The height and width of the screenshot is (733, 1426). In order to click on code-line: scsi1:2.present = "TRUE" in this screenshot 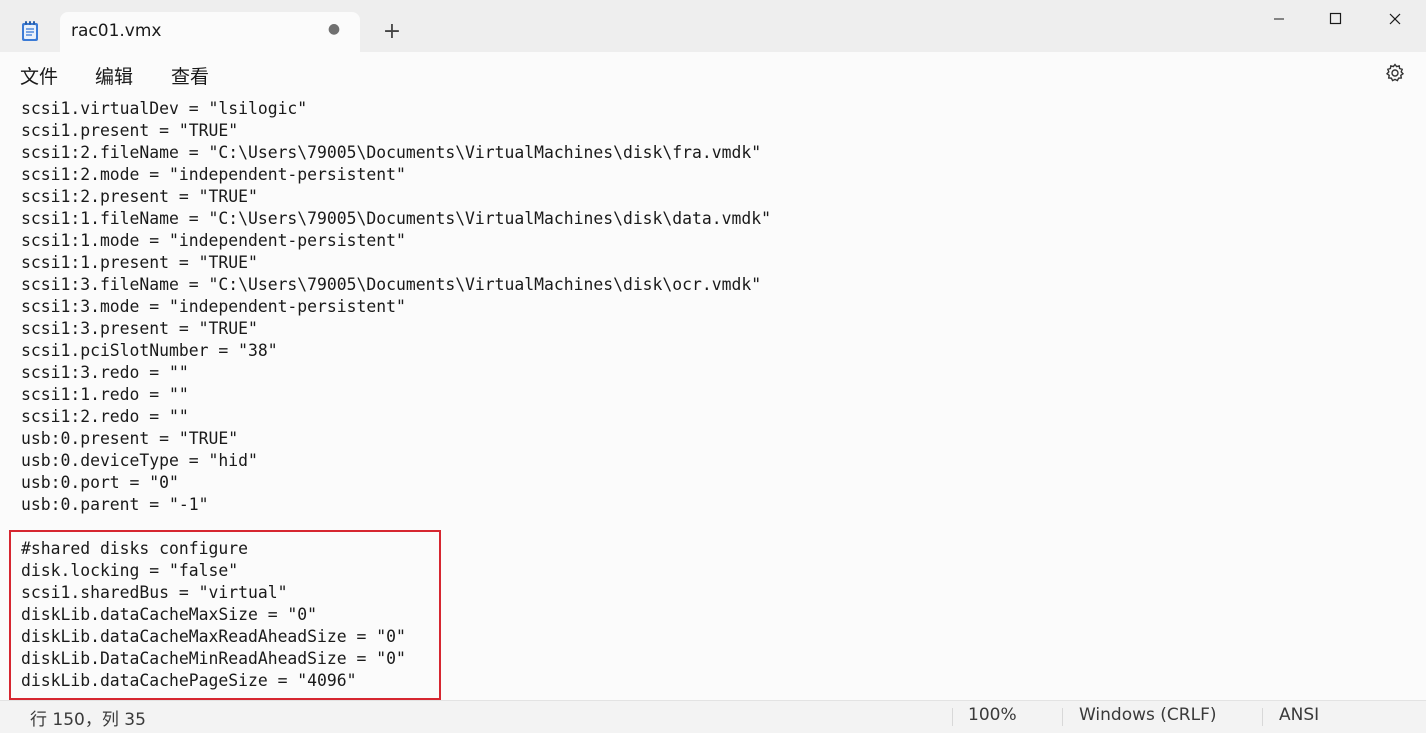, I will do `click(139, 196)`.